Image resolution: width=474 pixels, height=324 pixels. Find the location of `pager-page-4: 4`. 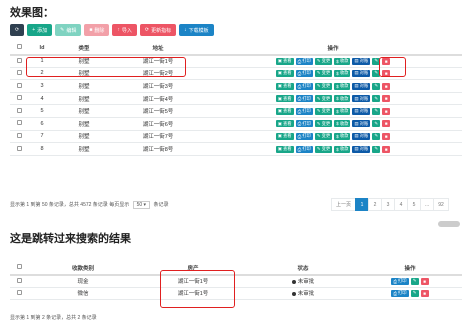

pager-page-4: 4 is located at coordinates (401, 204).